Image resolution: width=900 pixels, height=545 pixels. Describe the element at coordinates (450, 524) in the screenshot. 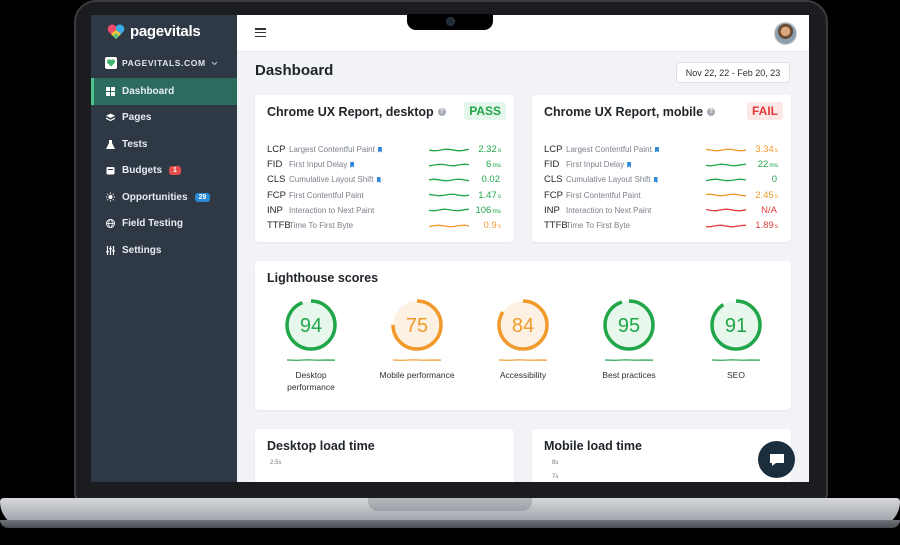

I see `laptop-base-shade` at that location.